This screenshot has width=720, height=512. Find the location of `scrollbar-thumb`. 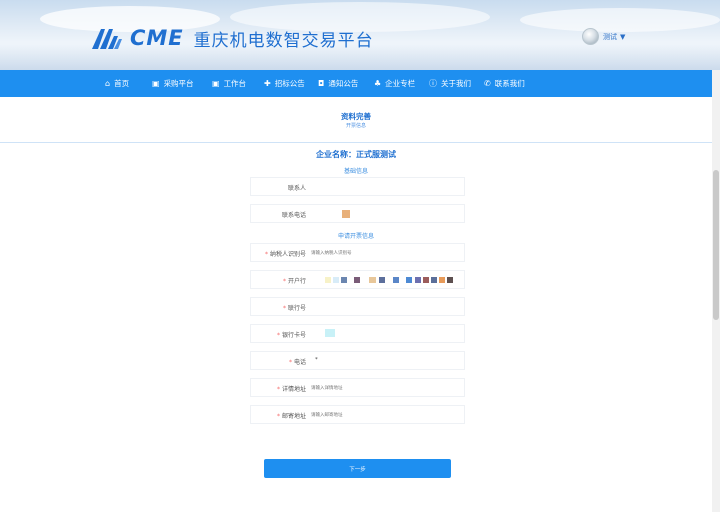

scrollbar-thumb is located at coordinates (716, 245).